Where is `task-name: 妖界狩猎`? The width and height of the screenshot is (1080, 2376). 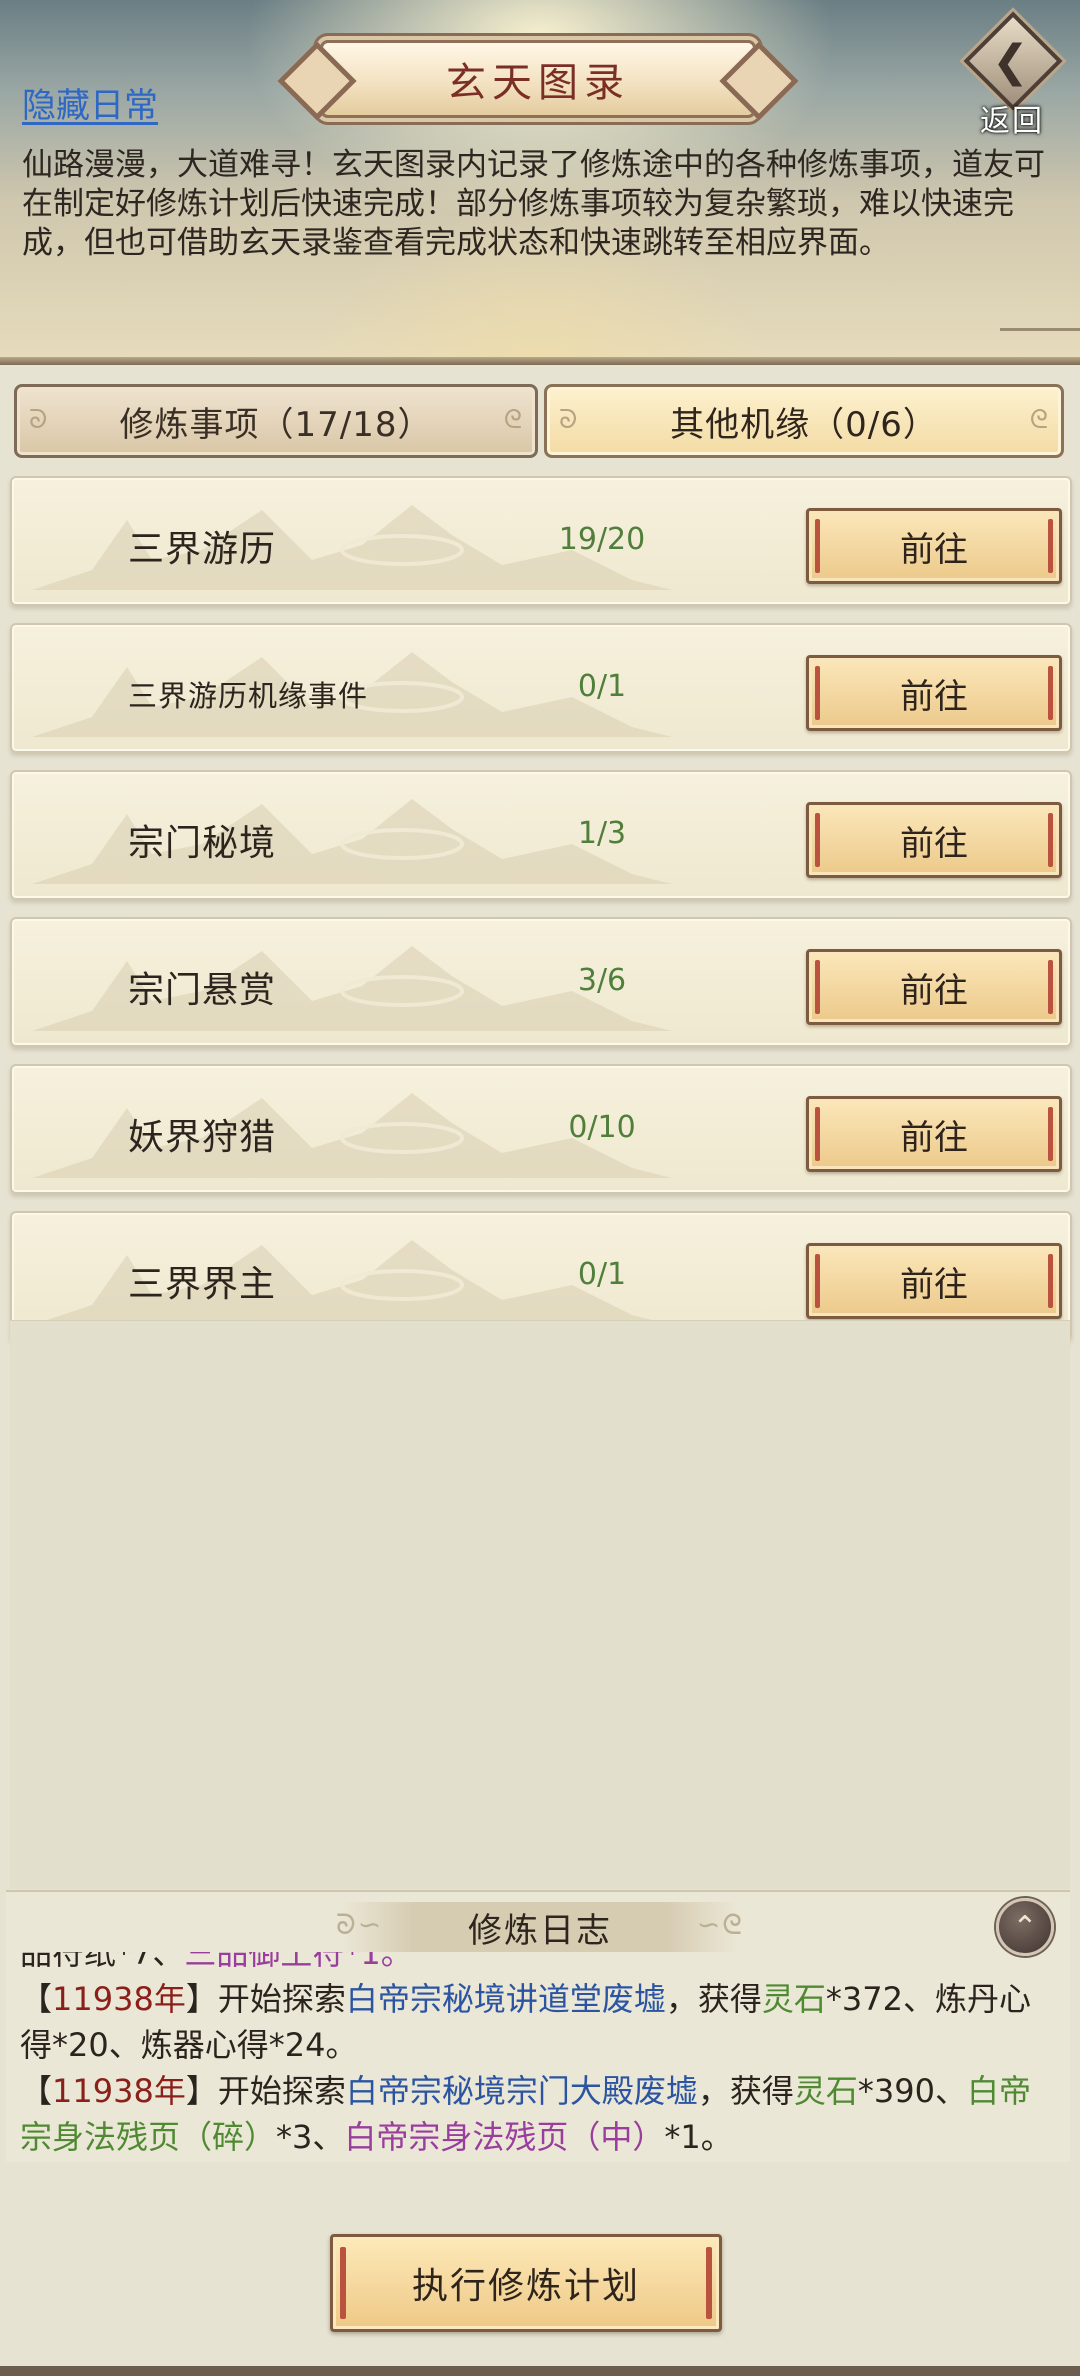
task-name: 妖界狩猎 is located at coordinates (202, 1137).